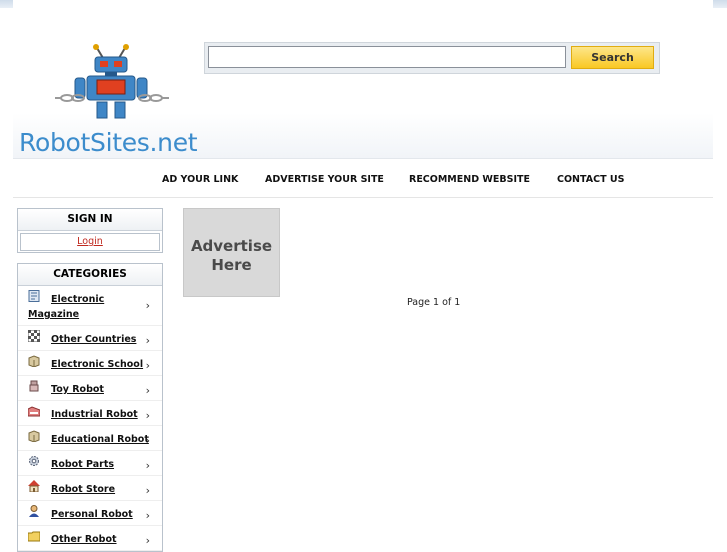 The width and height of the screenshot is (727, 552). I want to click on category-label: Educational Robot, so click(100, 439).